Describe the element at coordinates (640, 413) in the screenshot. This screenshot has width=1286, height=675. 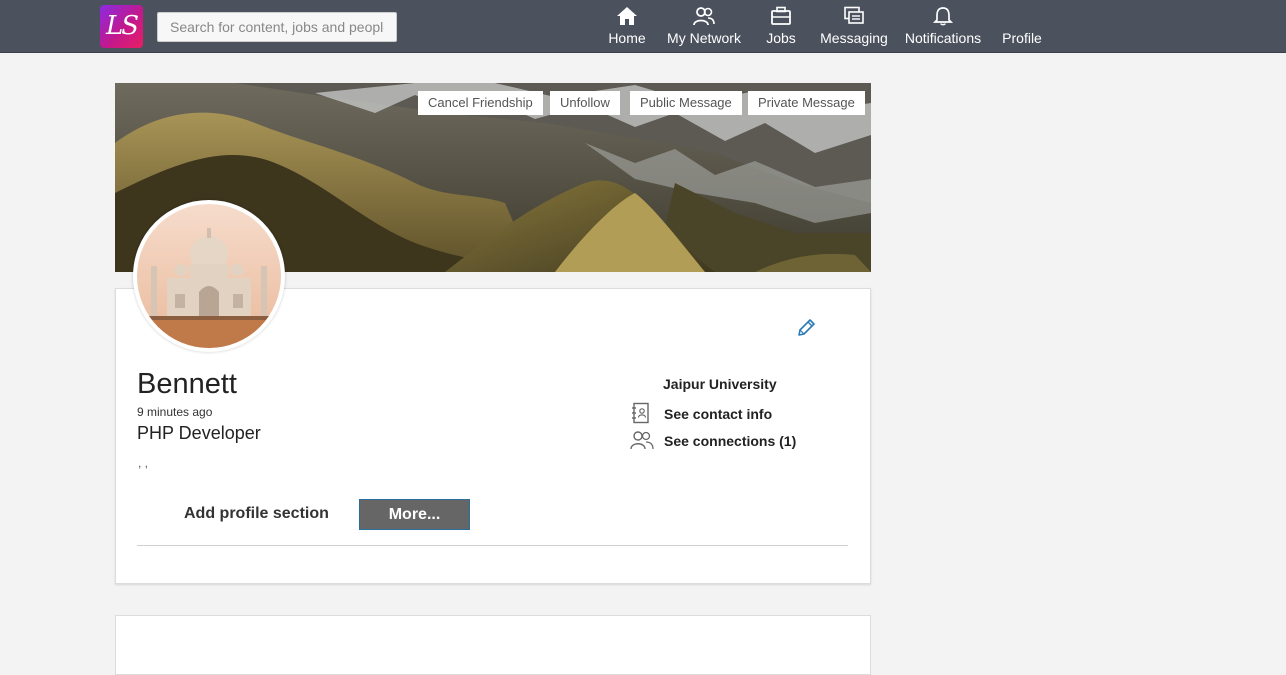
I see `address-book-icon` at that location.